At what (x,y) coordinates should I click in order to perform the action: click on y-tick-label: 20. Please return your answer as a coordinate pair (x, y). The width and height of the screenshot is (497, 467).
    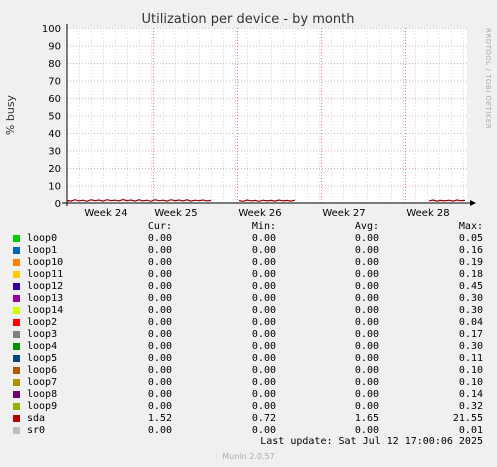
    Looking at the image, I should click on (54, 169).